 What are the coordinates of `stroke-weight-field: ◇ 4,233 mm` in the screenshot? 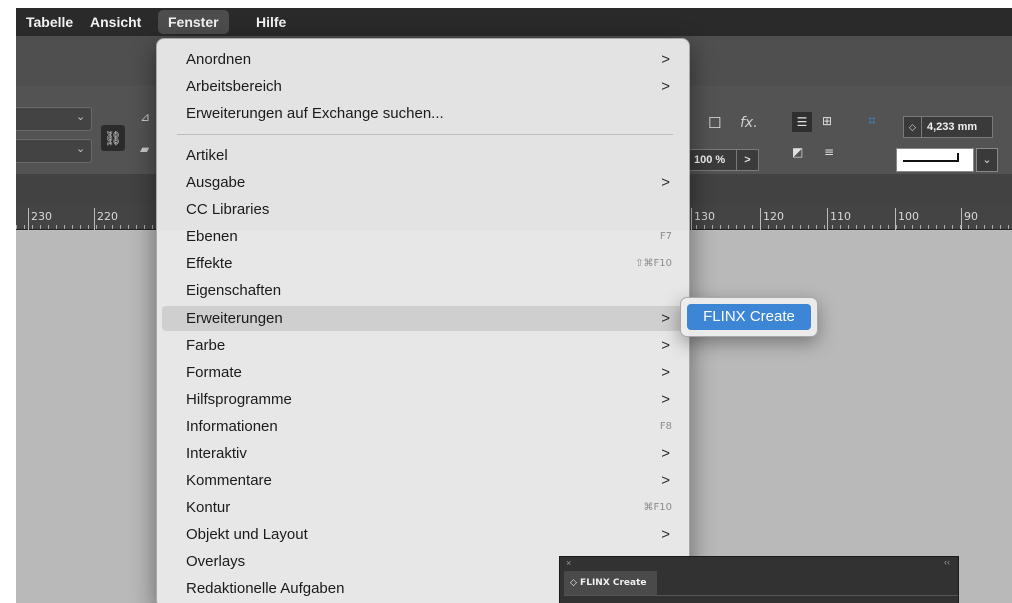 It's located at (948, 127).